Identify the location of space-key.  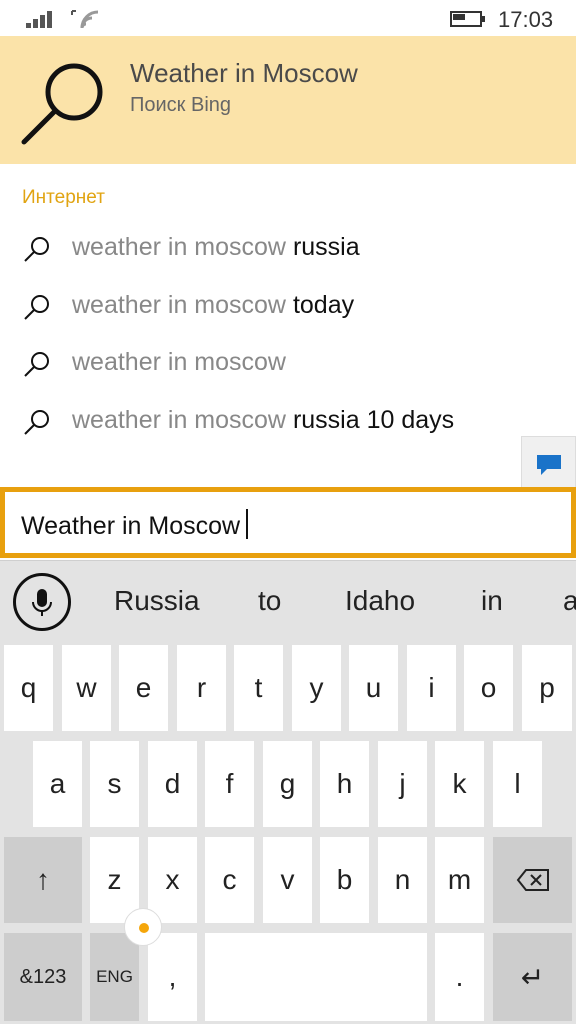
(316, 977).